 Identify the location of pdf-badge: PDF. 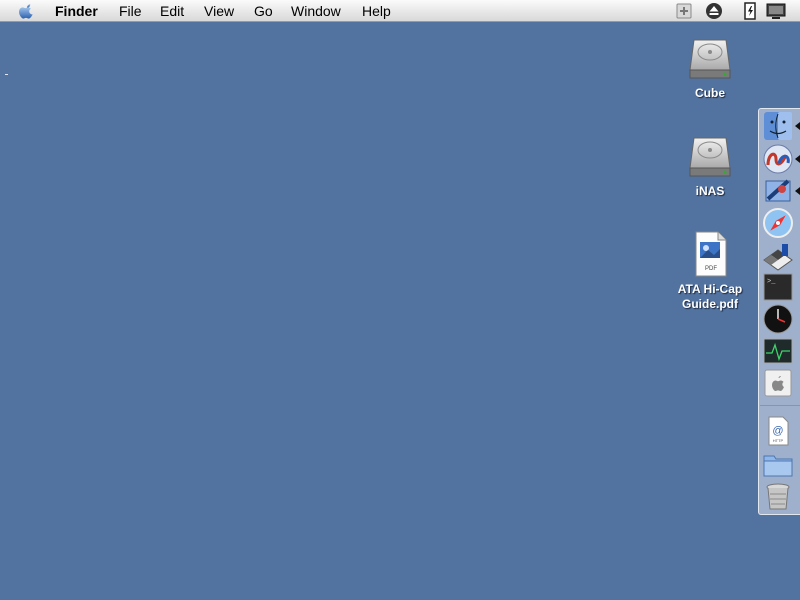
(711, 269).